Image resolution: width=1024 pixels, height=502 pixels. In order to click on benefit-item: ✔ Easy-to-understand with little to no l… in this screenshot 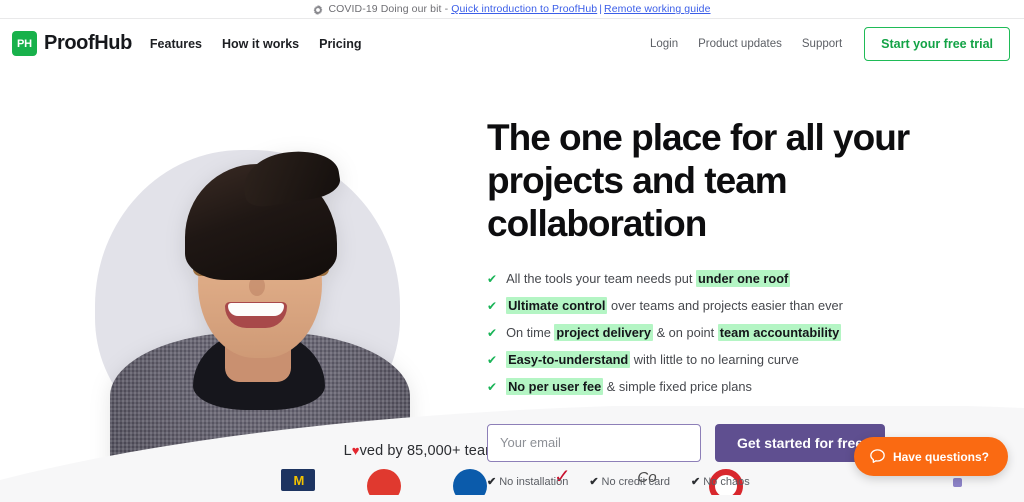, I will do `click(722, 360)`.